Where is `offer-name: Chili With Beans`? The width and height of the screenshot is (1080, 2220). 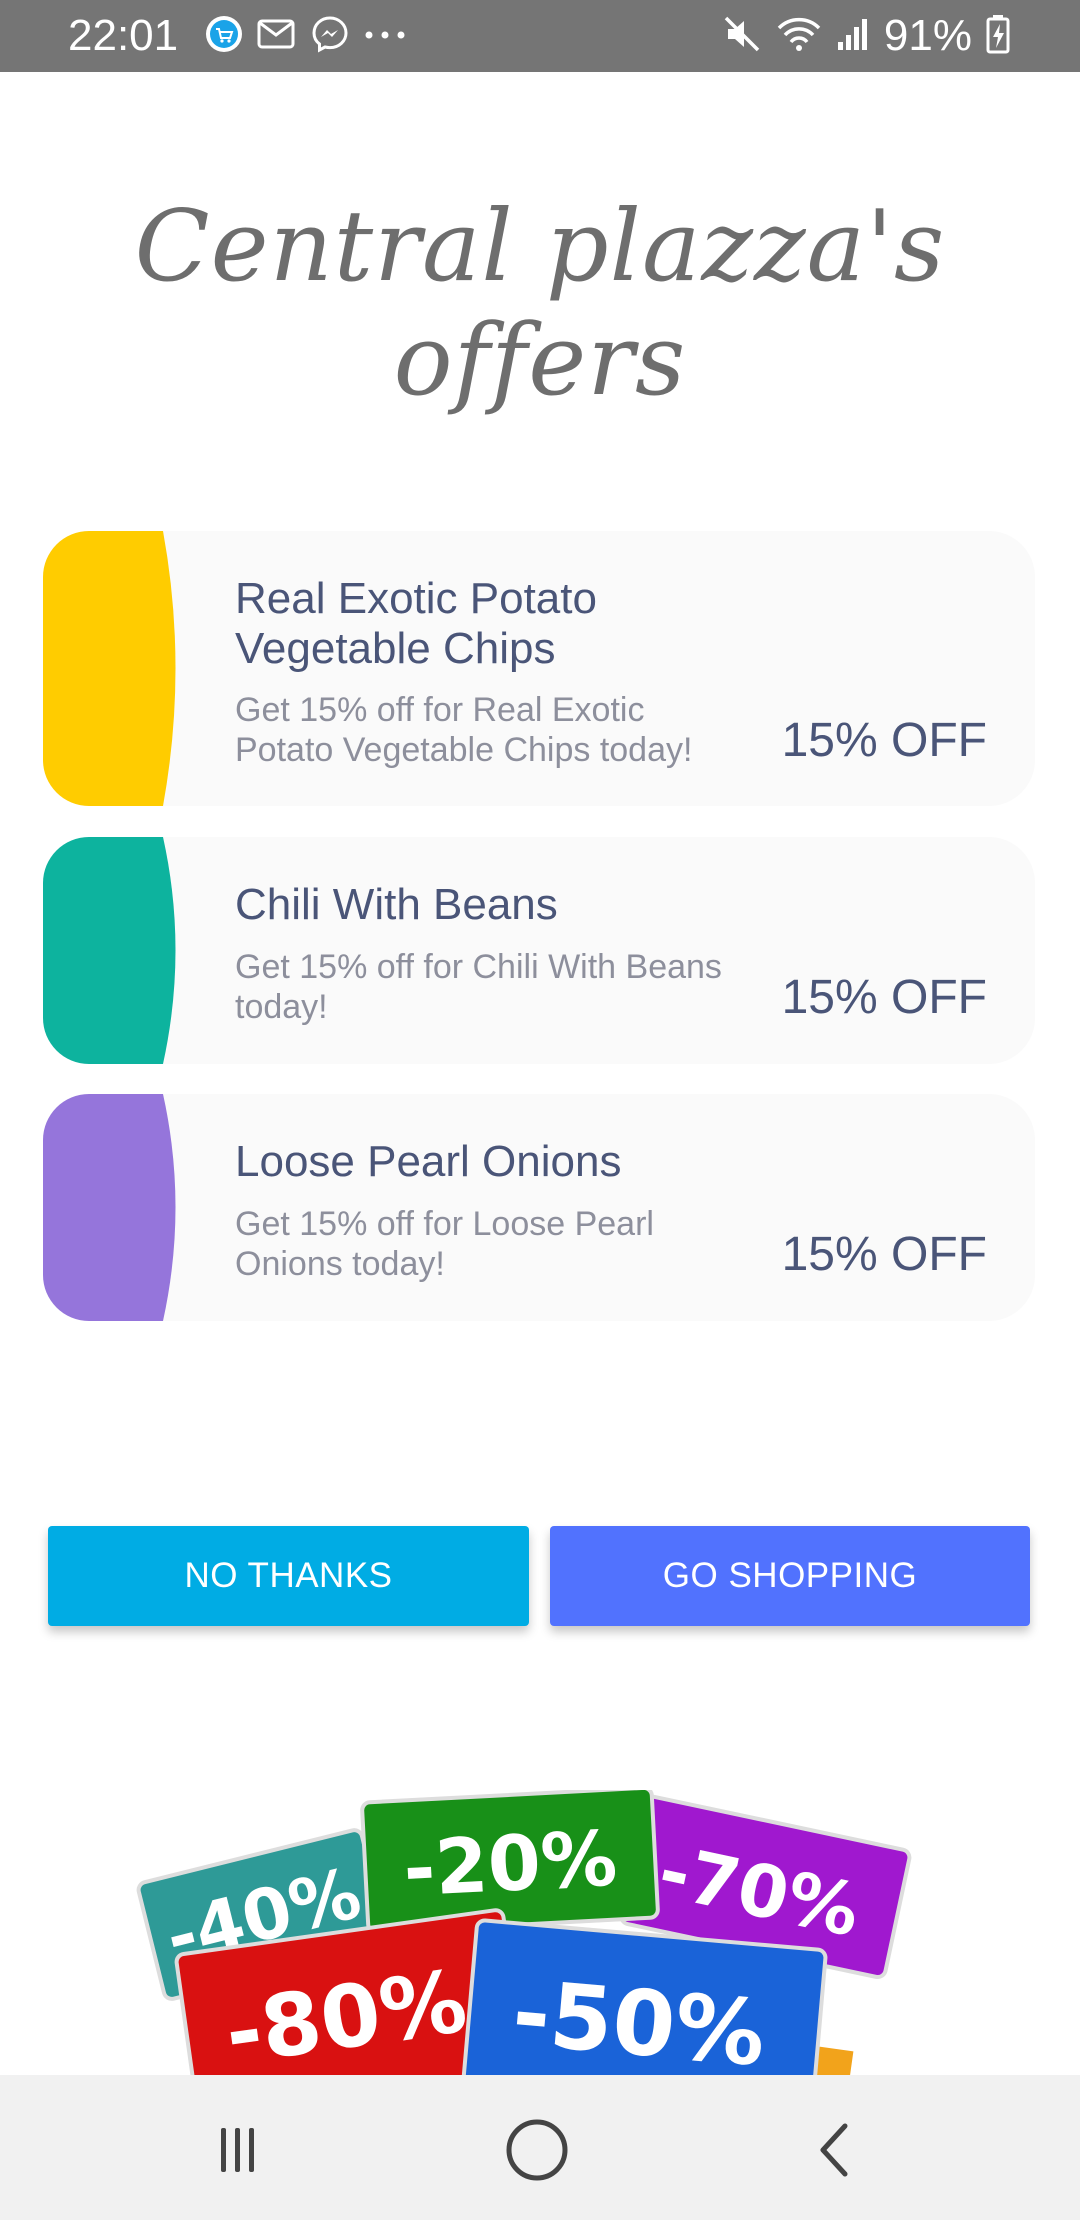
offer-name: Chili With Beans is located at coordinates (396, 904).